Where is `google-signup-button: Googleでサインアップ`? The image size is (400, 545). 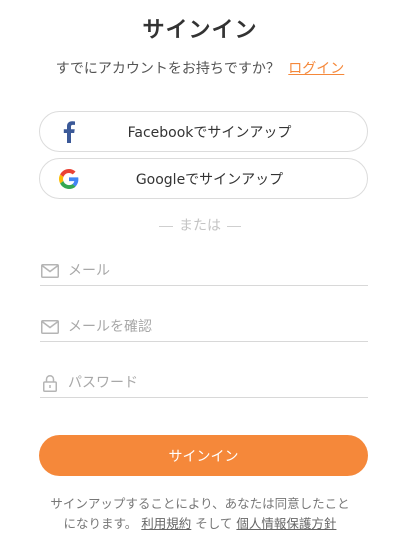
google-signup-button: Googleでサインアップ is located at coordinates (203, 178).